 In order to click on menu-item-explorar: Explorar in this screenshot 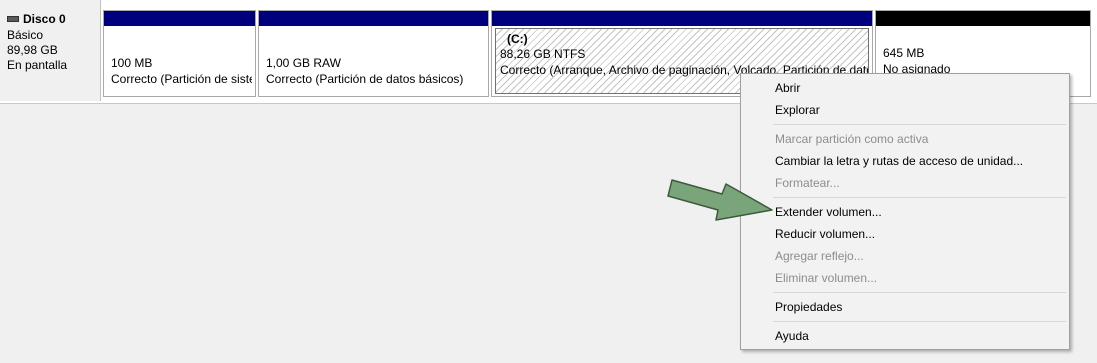, I will do `click(919, 110)`.